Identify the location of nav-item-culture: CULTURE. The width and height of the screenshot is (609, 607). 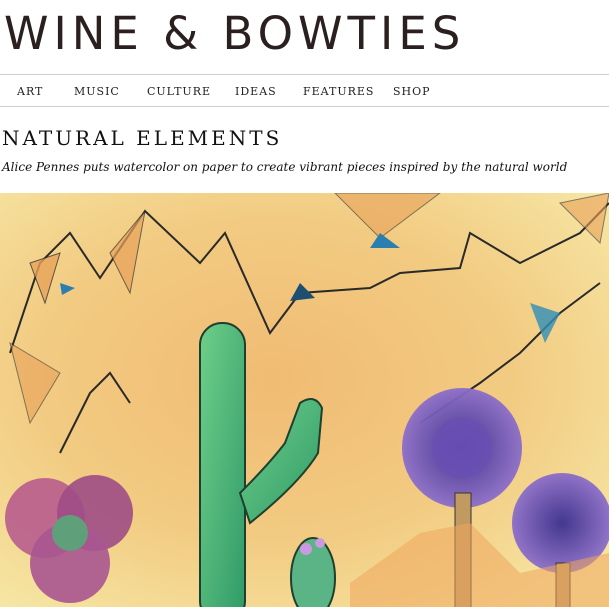
(179, 91).